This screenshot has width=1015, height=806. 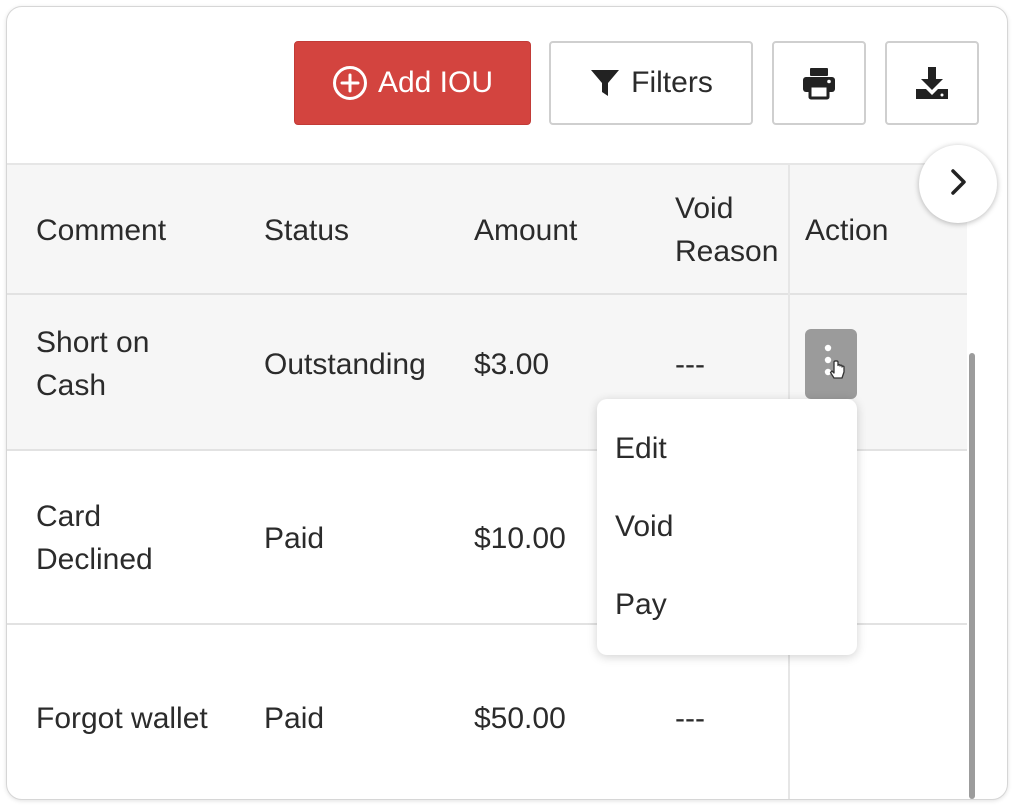 What do you see at coordinates (972, 576) in the screenshot?
I see `vertical-scrollbar-thumb` at bounding box center [972, 576].